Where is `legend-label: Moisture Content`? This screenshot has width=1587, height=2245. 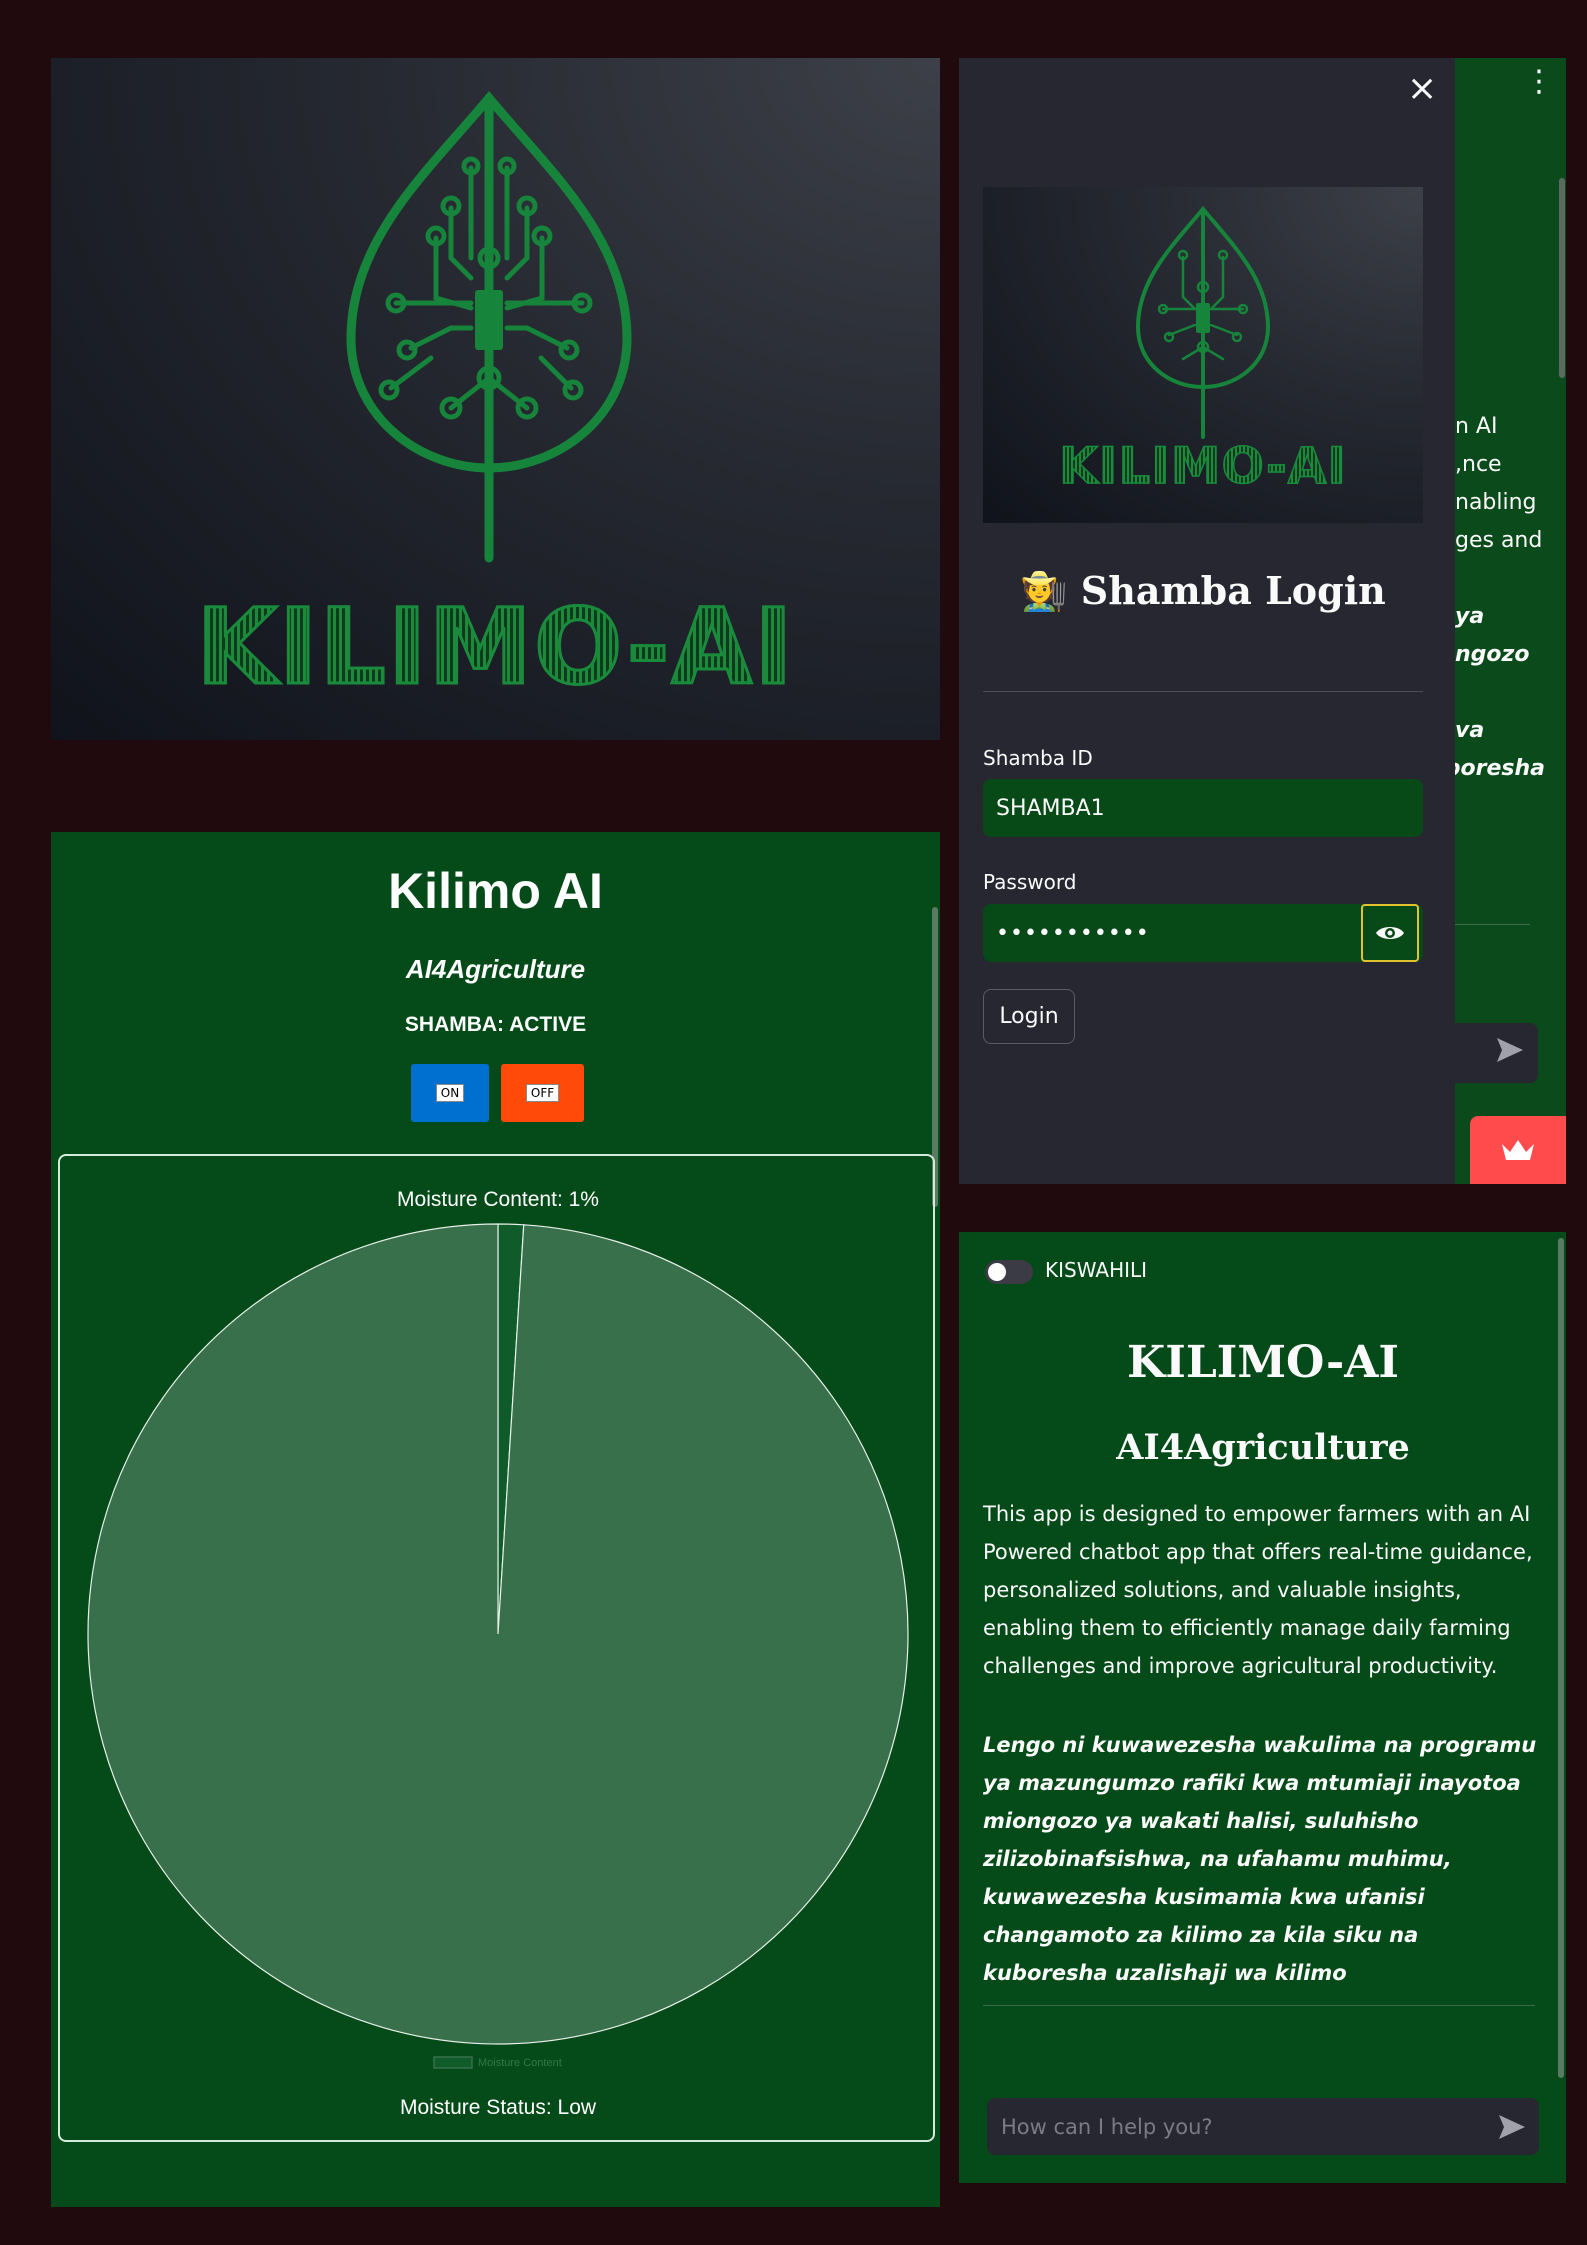
legend-label: Moisture Content is located at coordinates (520, 2063).